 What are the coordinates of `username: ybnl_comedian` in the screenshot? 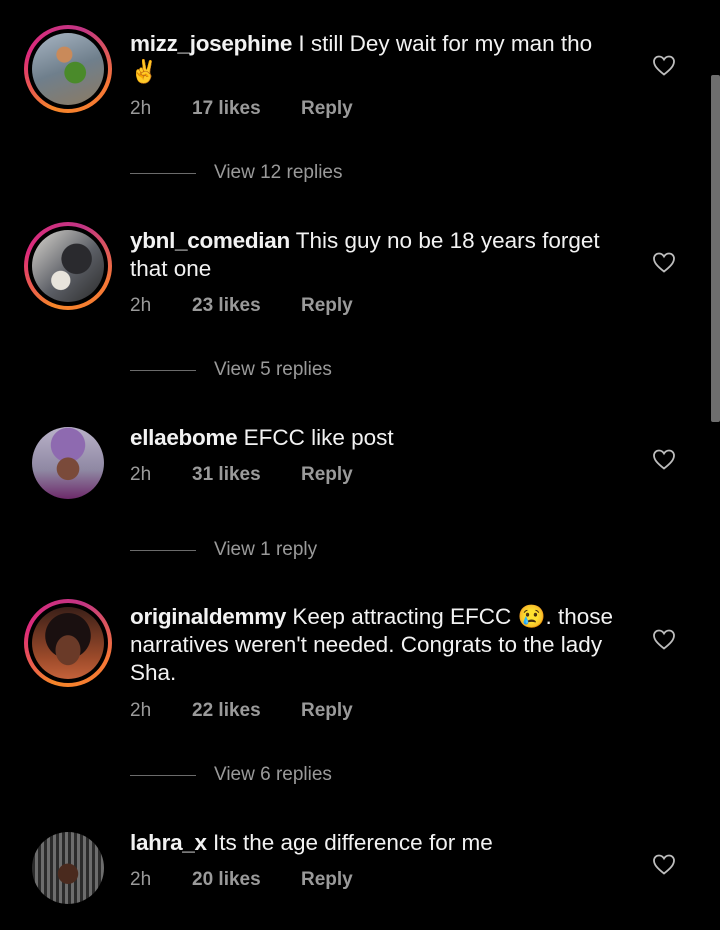 It's located at (210, 240).